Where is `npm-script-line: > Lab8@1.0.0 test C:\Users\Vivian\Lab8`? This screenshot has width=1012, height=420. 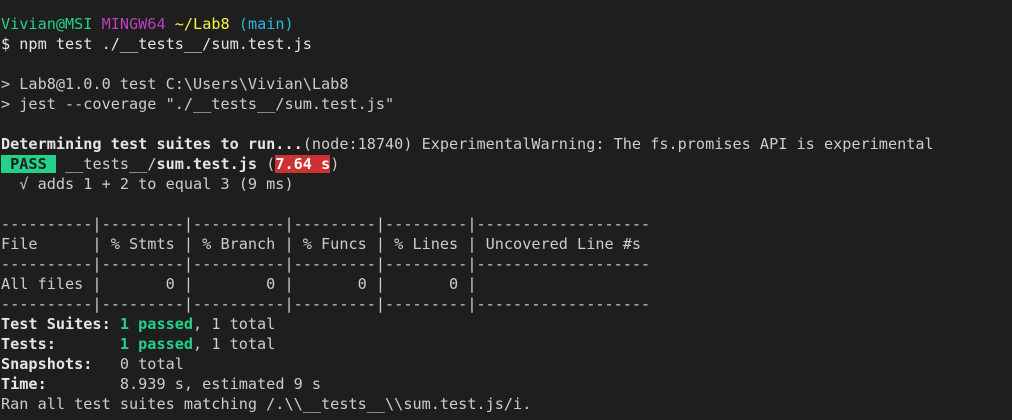
npm-script-line: > Lab8@1.0.0 test C:\Users\Vivian\Lab8 is located at coordinates (175, 84).